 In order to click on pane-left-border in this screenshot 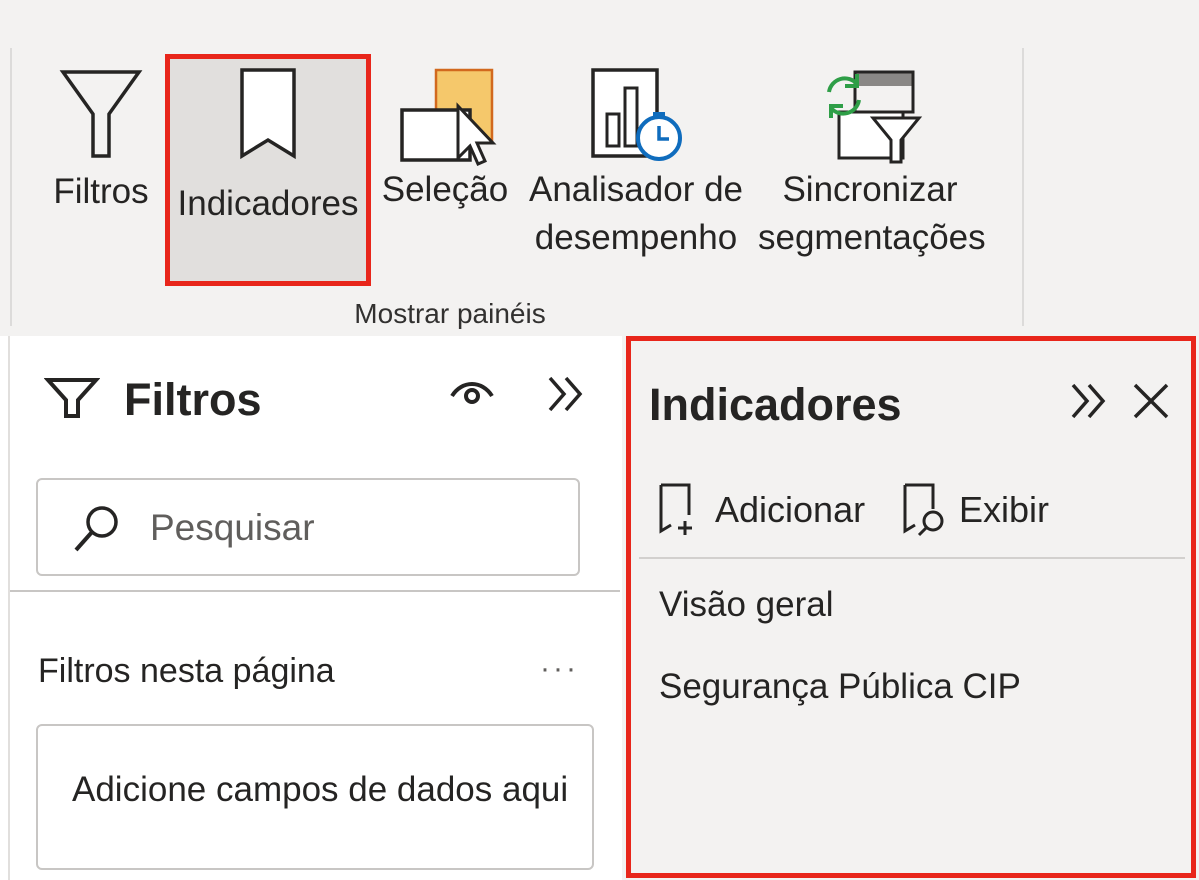, I will do `click(9, 608)`.